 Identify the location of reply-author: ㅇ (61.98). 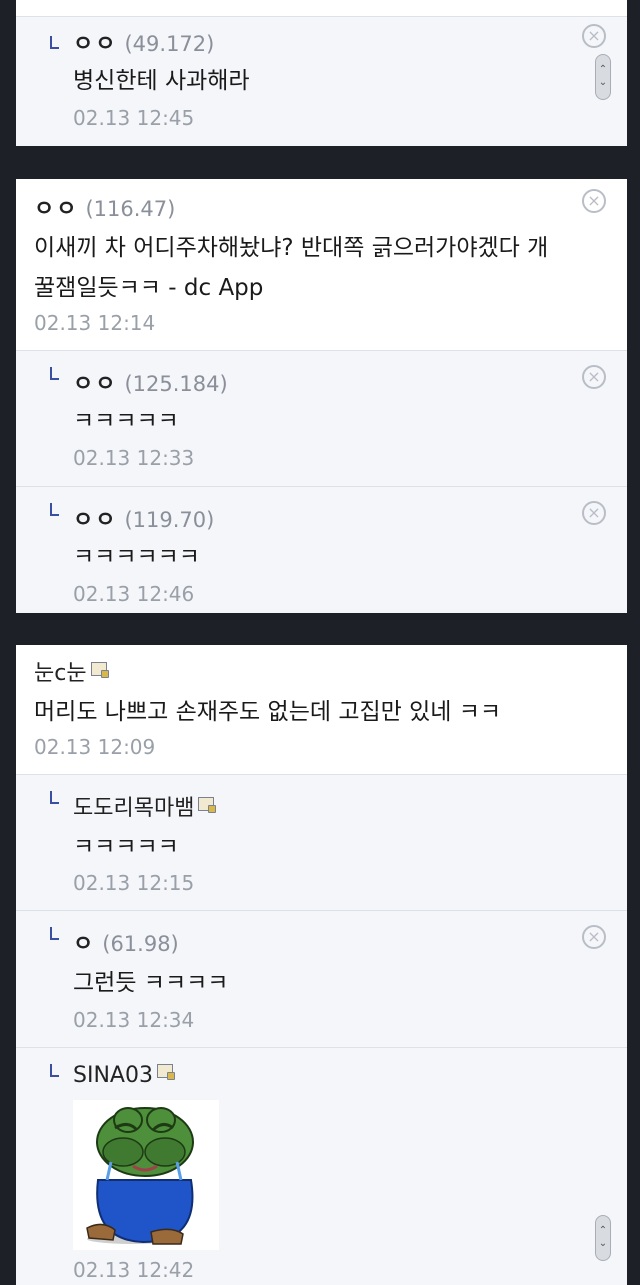
(126, 942).